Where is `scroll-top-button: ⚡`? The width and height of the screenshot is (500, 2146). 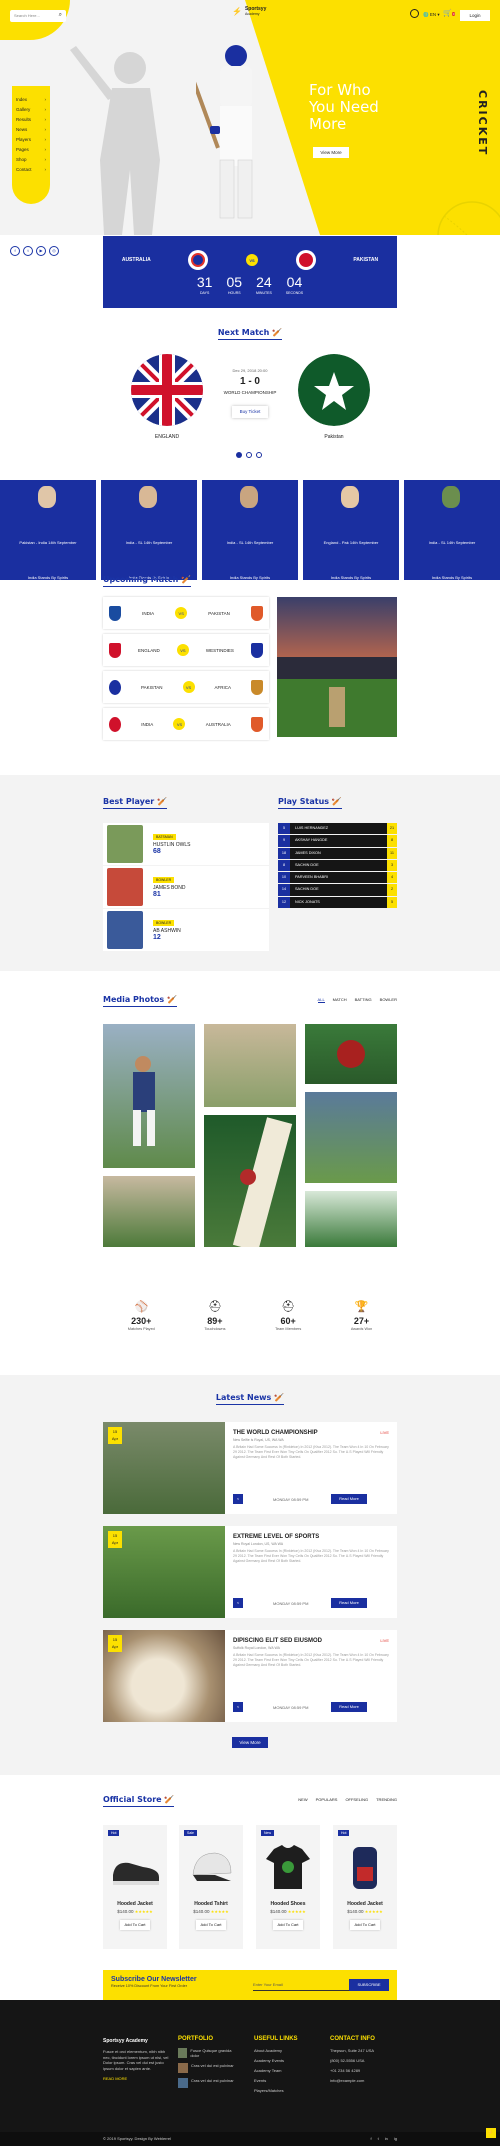
scroll-top-button: ⚡ is located at coordinates (491, 2133).